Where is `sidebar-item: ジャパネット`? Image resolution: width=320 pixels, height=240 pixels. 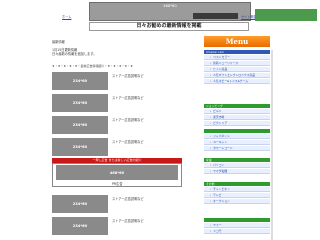 sidebar-item: ジャパネット is located at coordinates (237, 136).